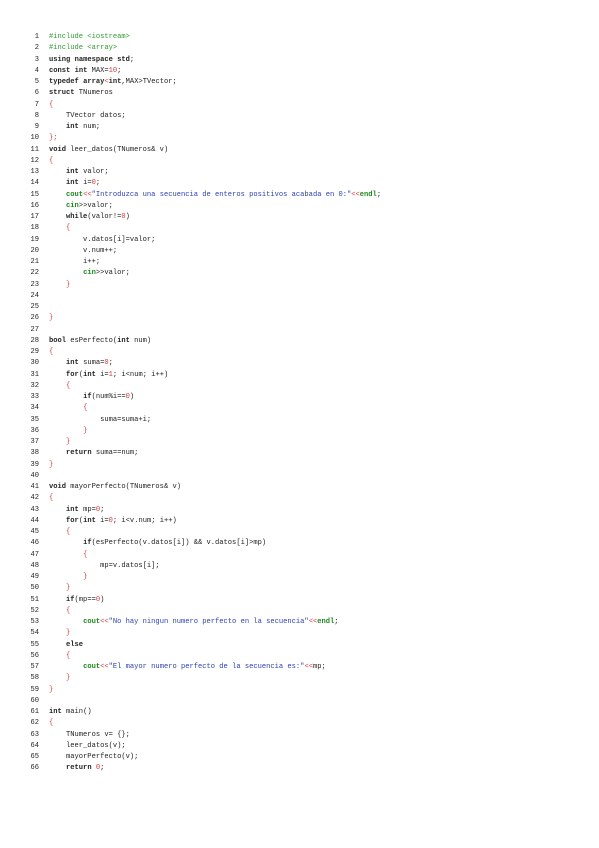  I want to click on code-text: int valor;, so click(79, 172).